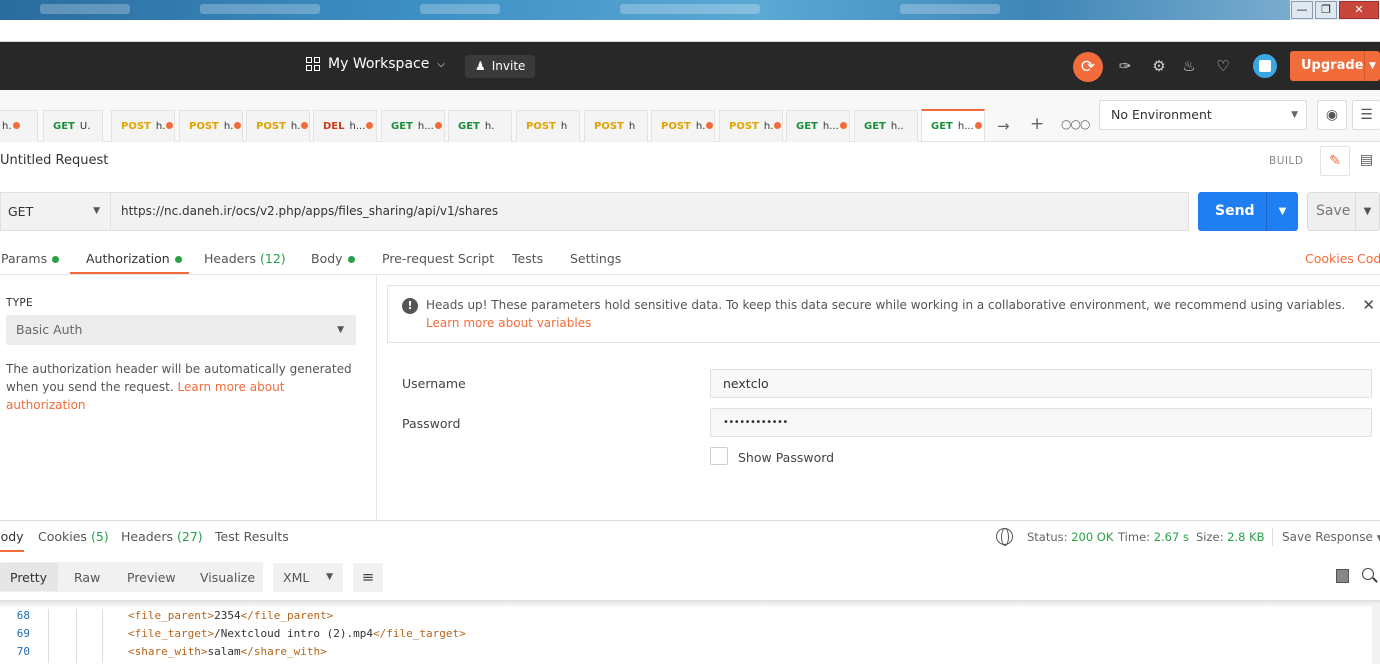  Describe the element at coordinates (162, 536) in the screenshot. I see `response-tab-headers: Headers (27)` at that location.